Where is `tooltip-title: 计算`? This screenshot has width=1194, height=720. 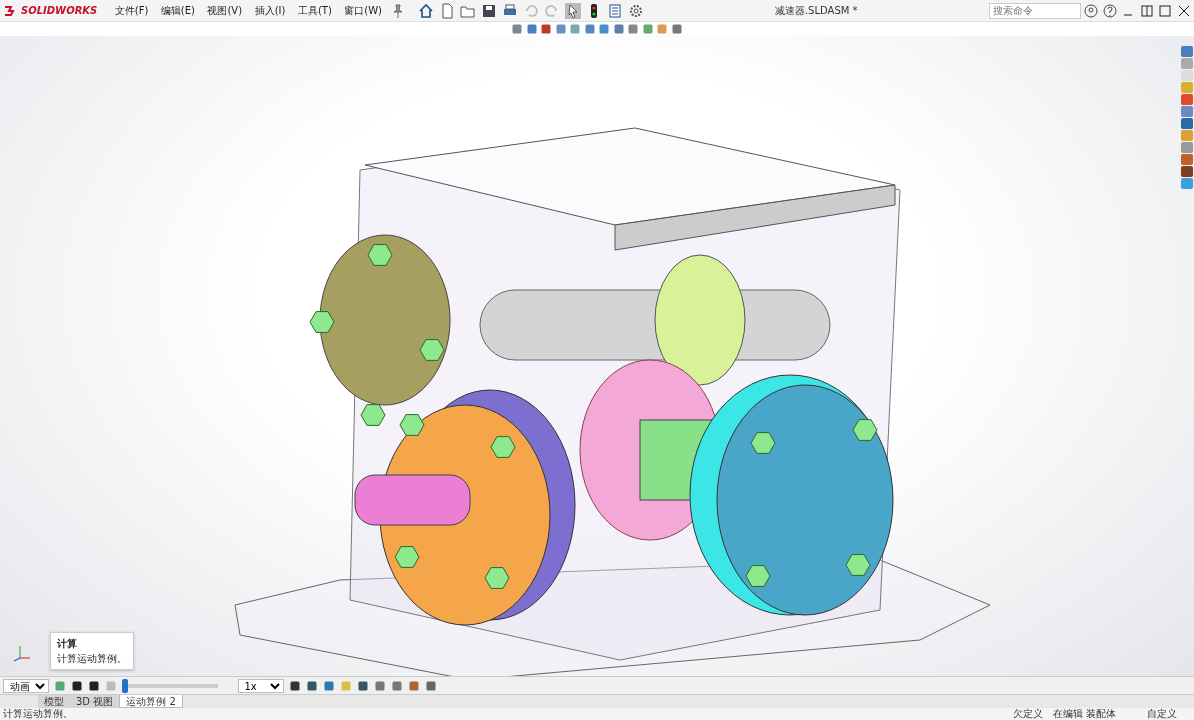 tooltip-title: 计算 is located at coordinates (67, 644).